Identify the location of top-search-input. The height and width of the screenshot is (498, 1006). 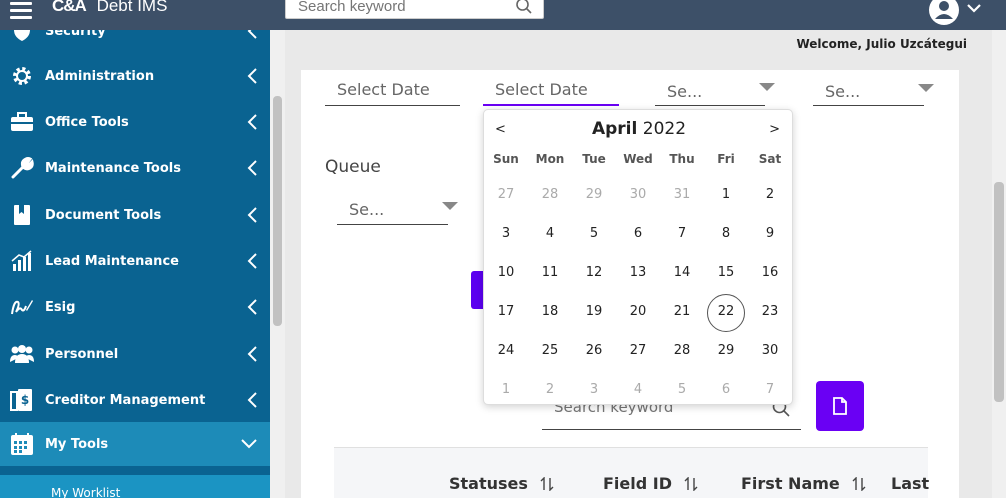
(396, 8).